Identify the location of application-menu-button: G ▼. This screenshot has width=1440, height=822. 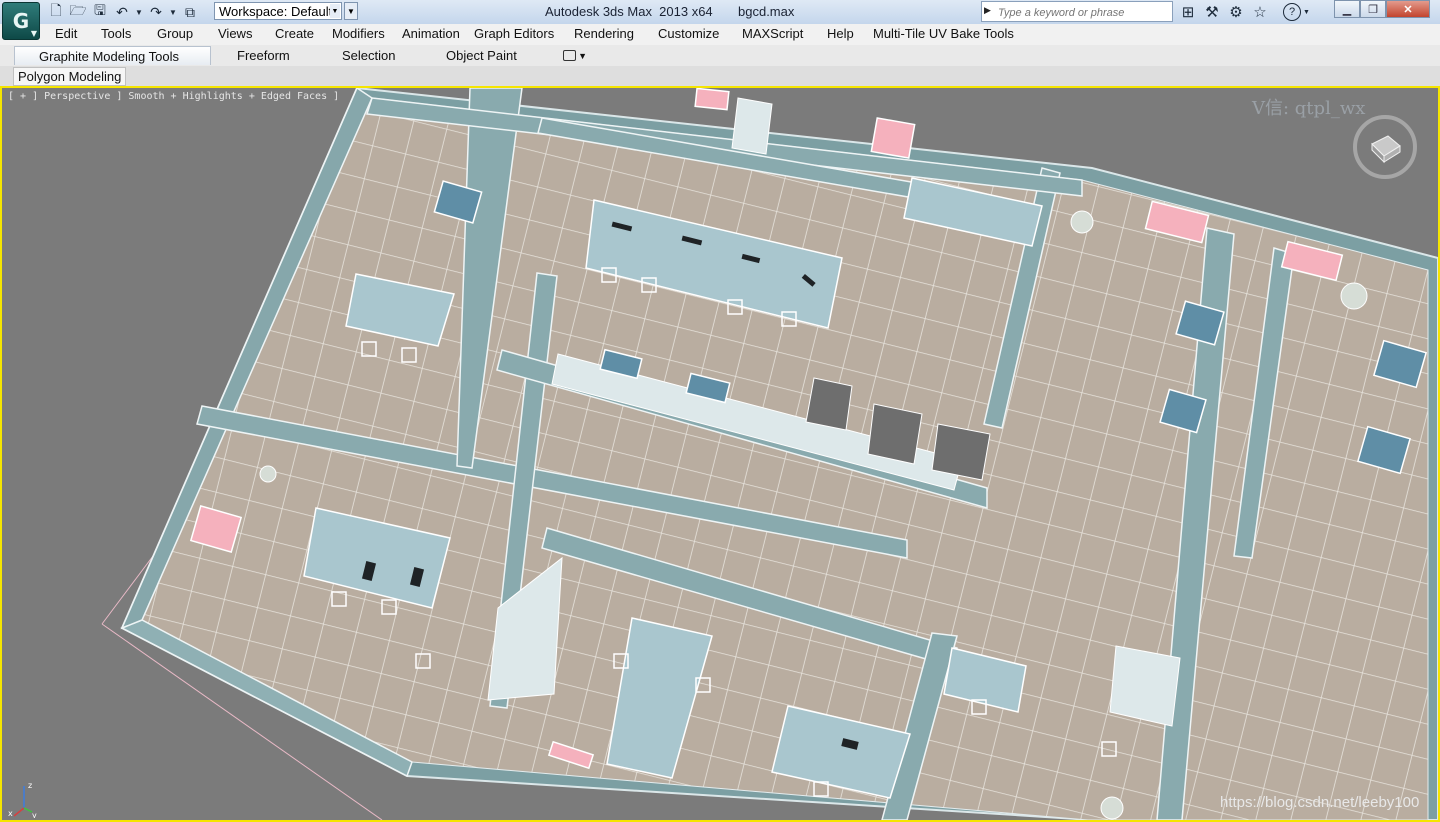
(21, 21).